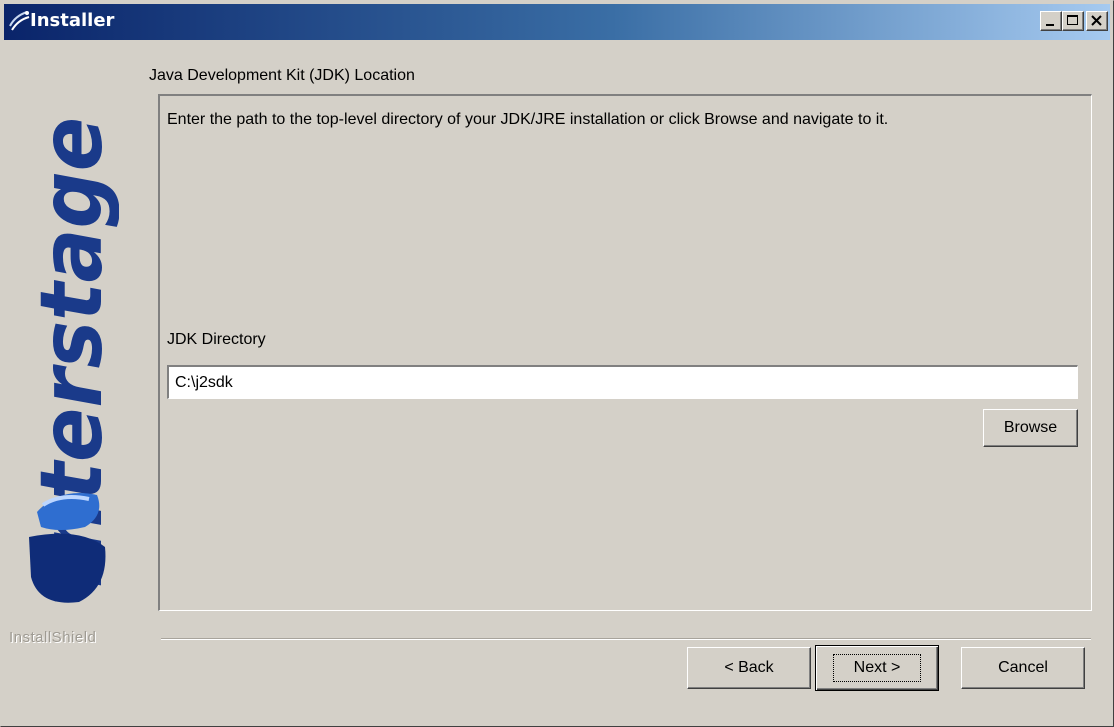  I want to click on minimize-icon, so click(1050, 25).